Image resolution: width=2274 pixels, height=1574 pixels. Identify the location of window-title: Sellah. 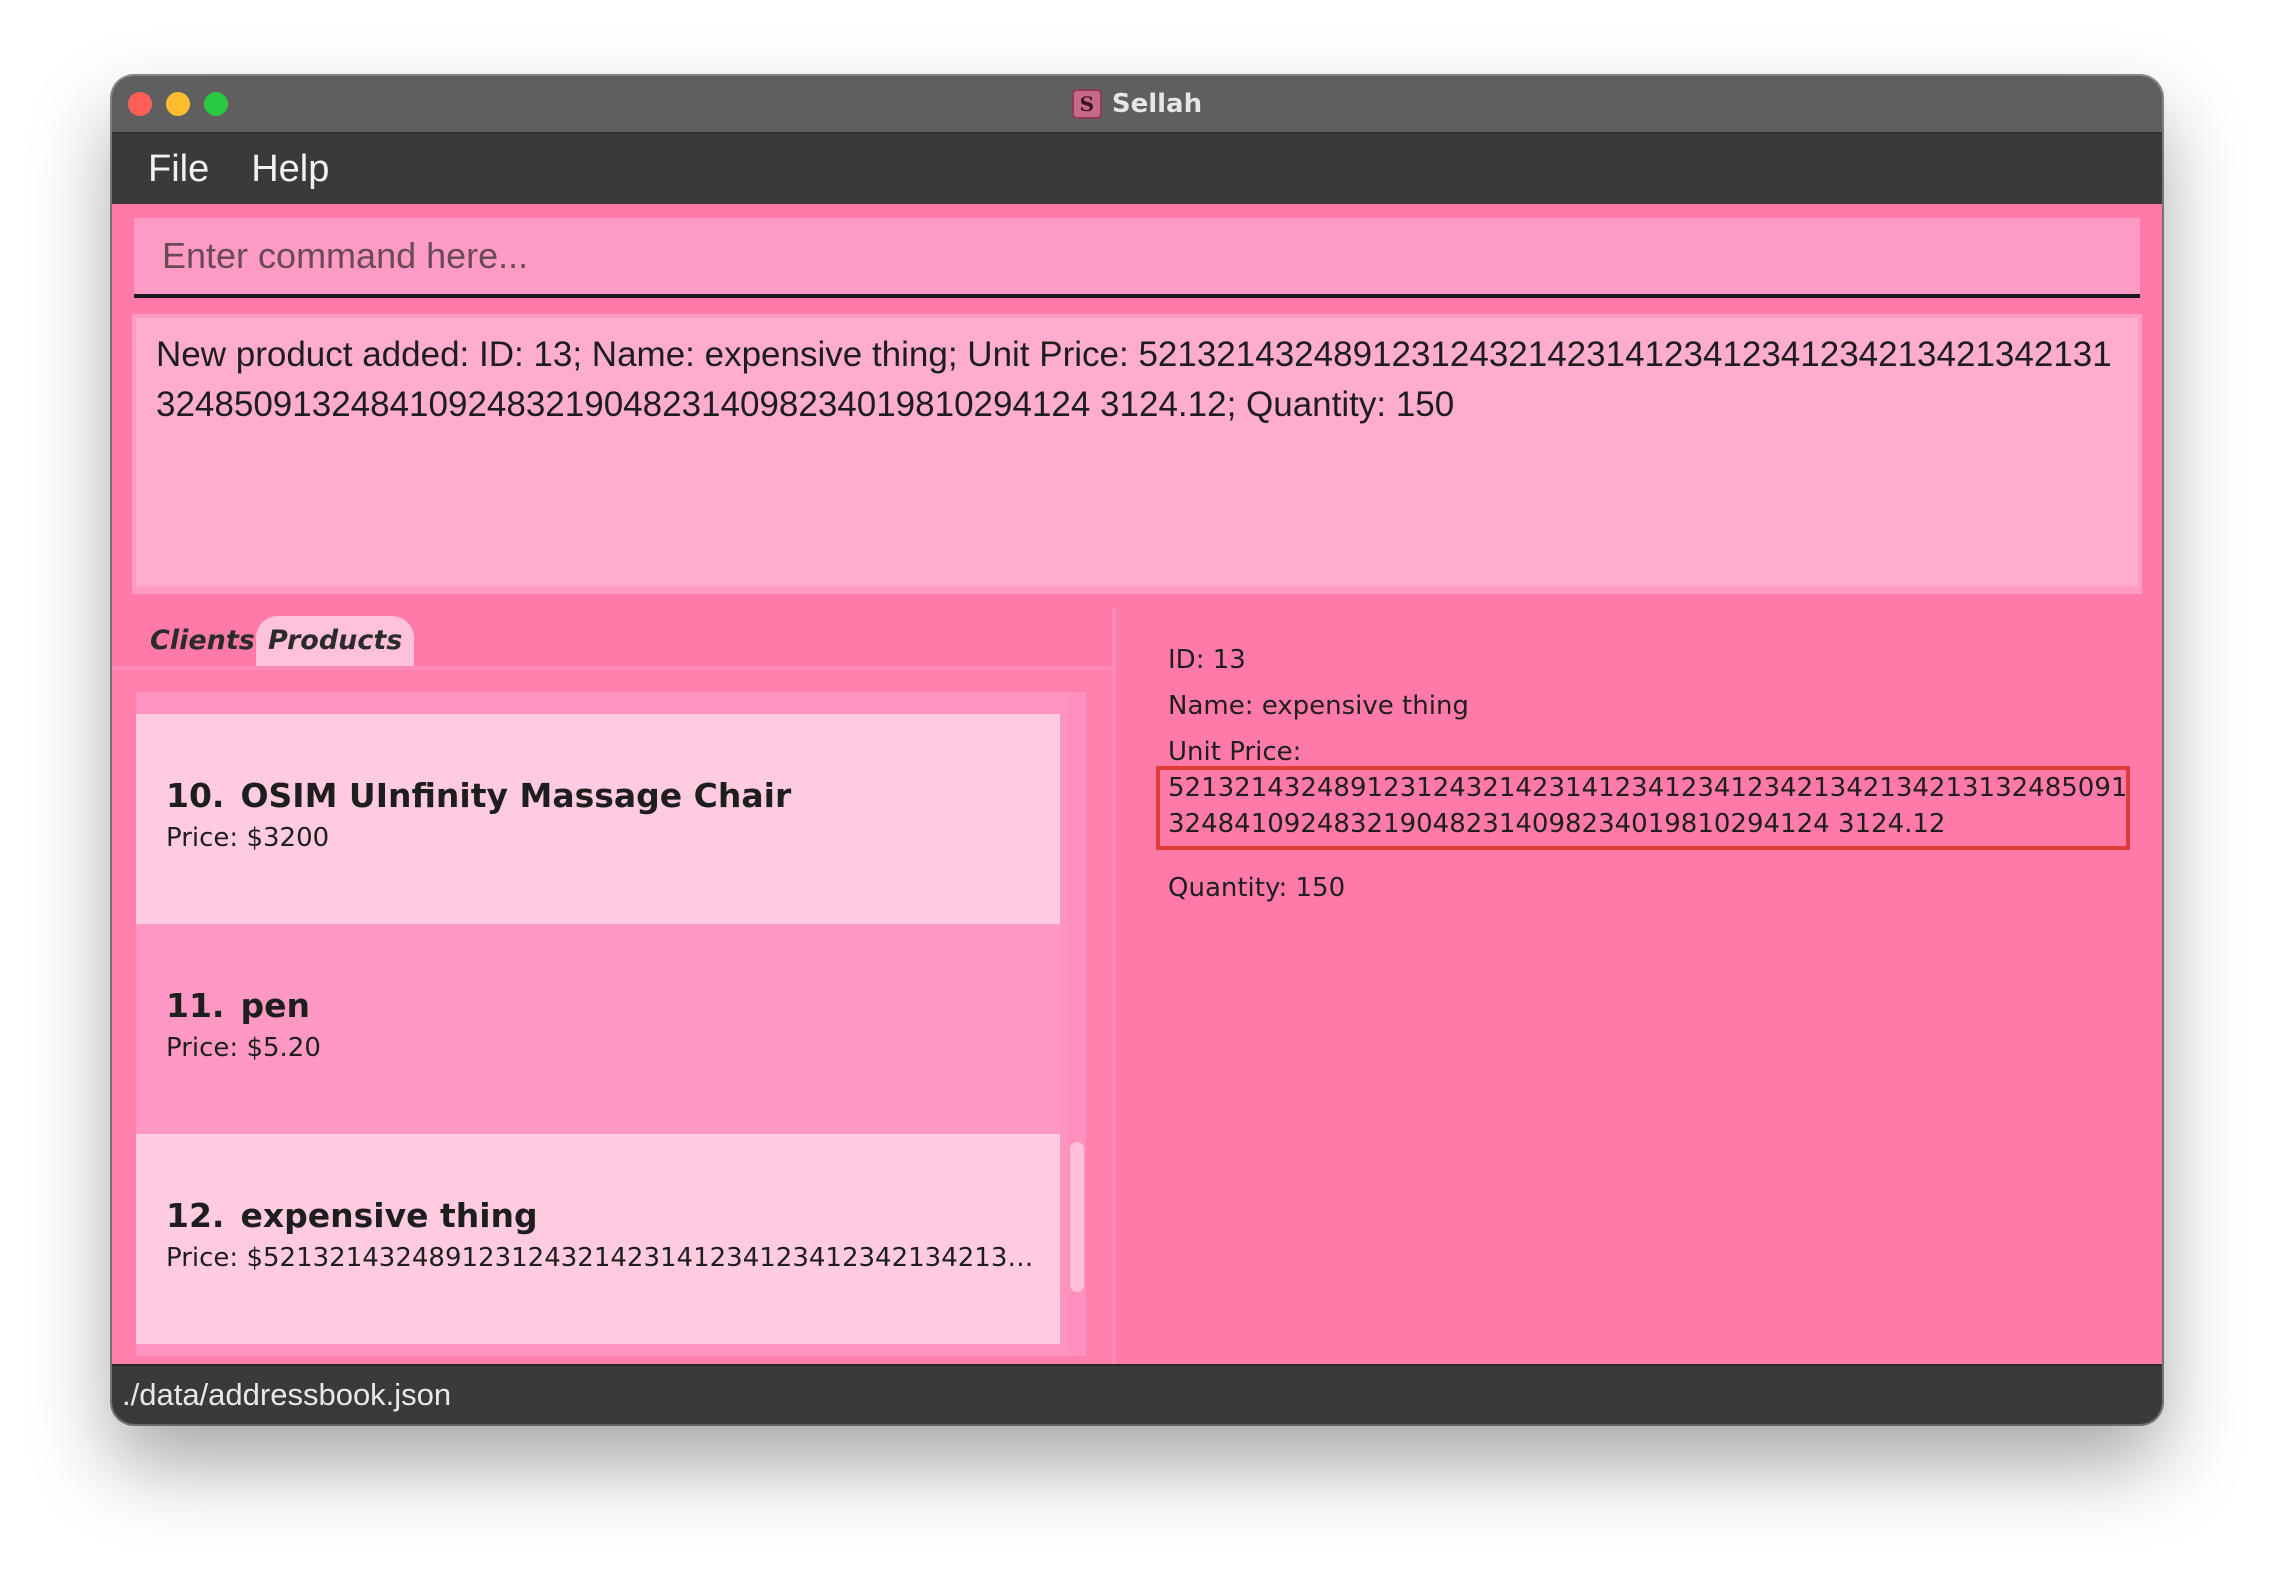
(1157, 104).